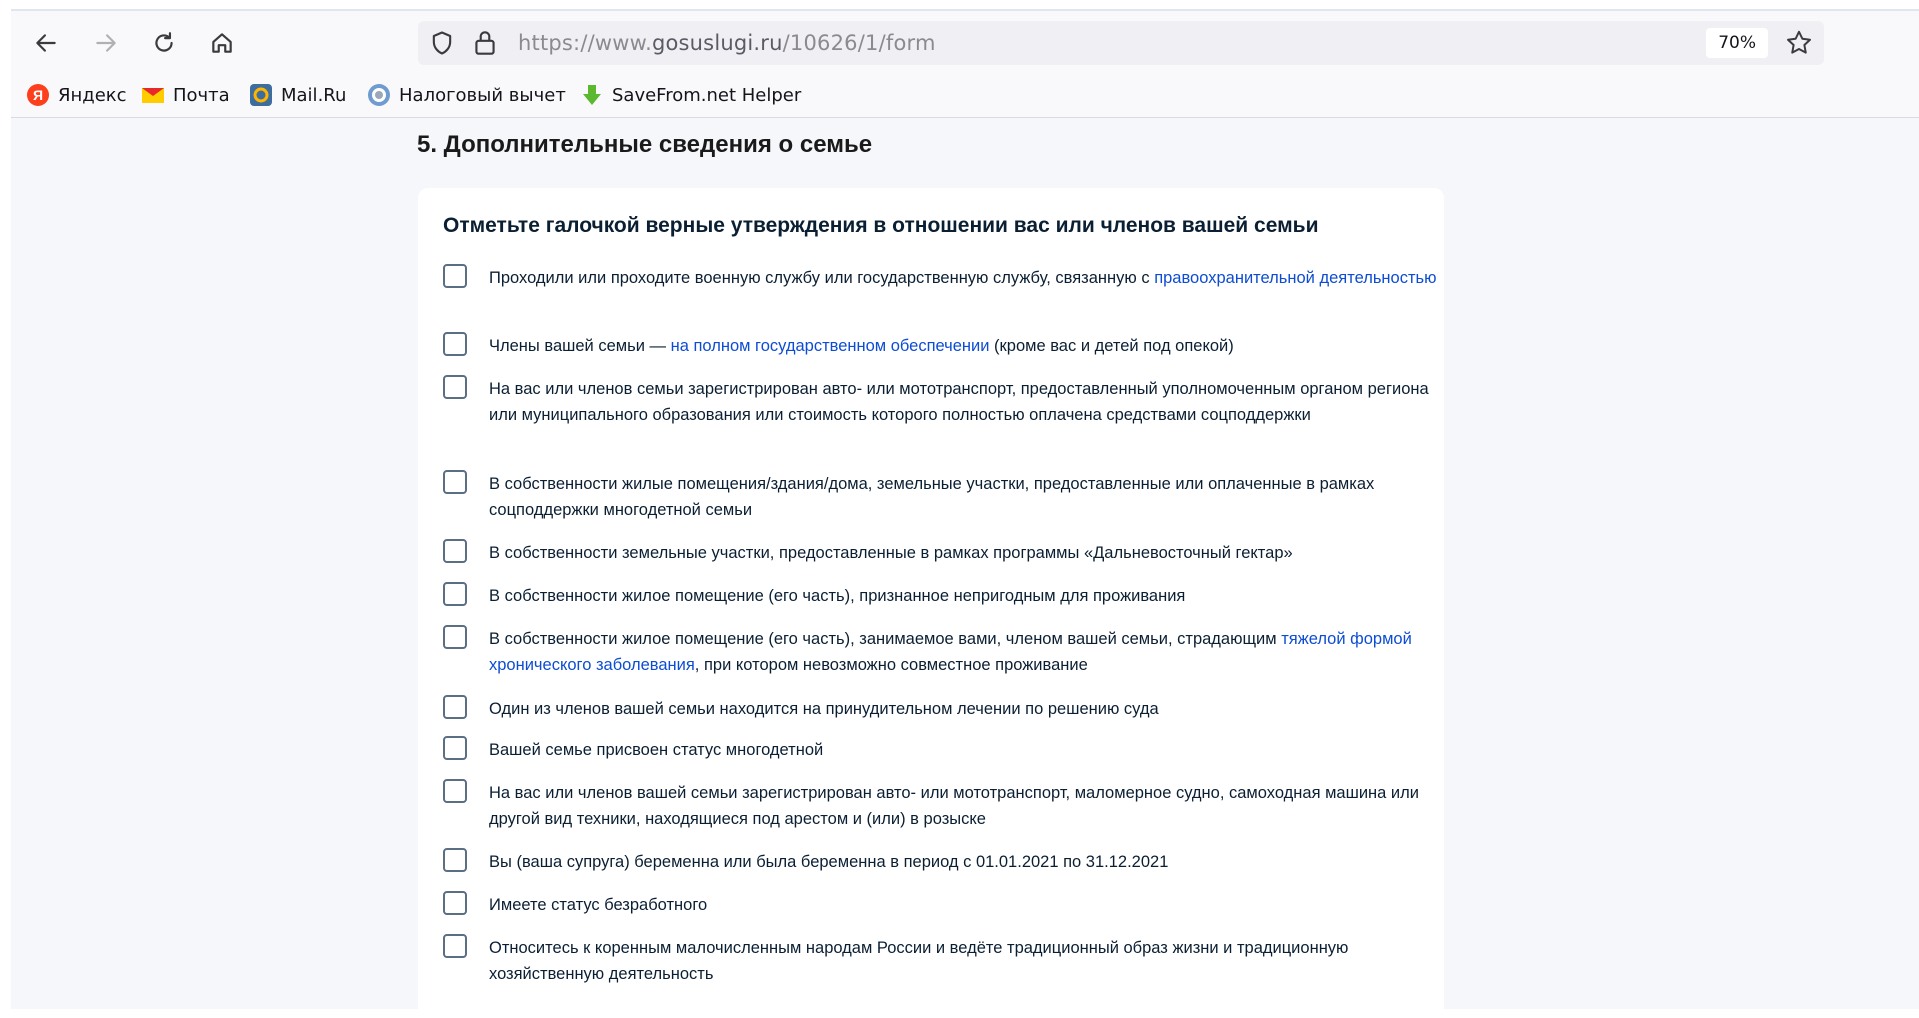  I want to click on mail-envelope-icon, so click(153, 95).